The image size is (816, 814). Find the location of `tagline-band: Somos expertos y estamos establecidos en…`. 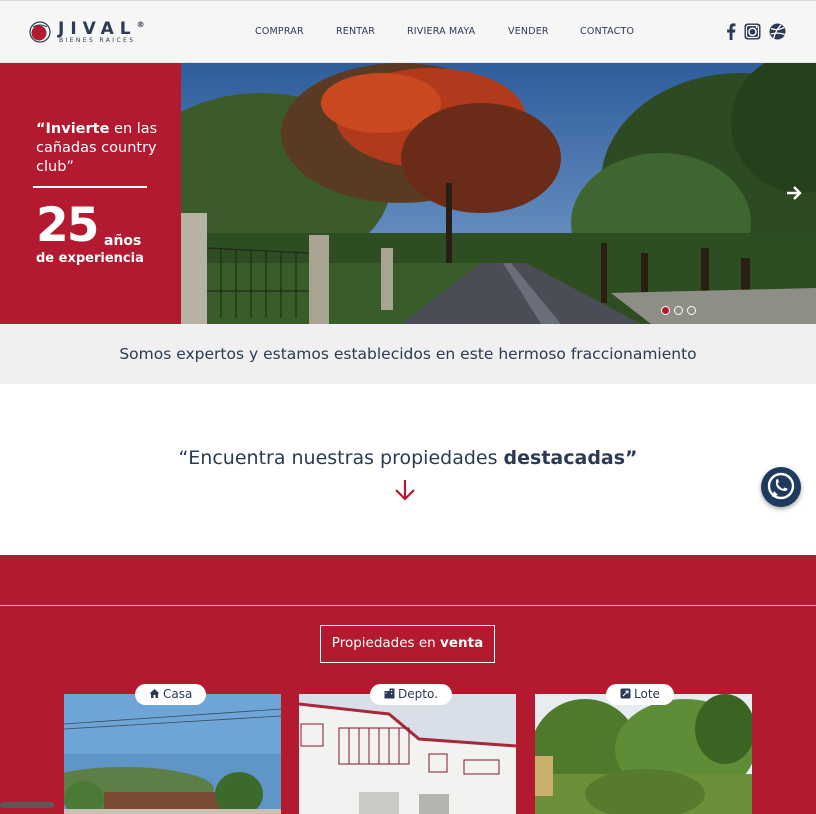

tagline-band: Somos expertos y estamos establecidos en… is located at coordinates (408, 354).